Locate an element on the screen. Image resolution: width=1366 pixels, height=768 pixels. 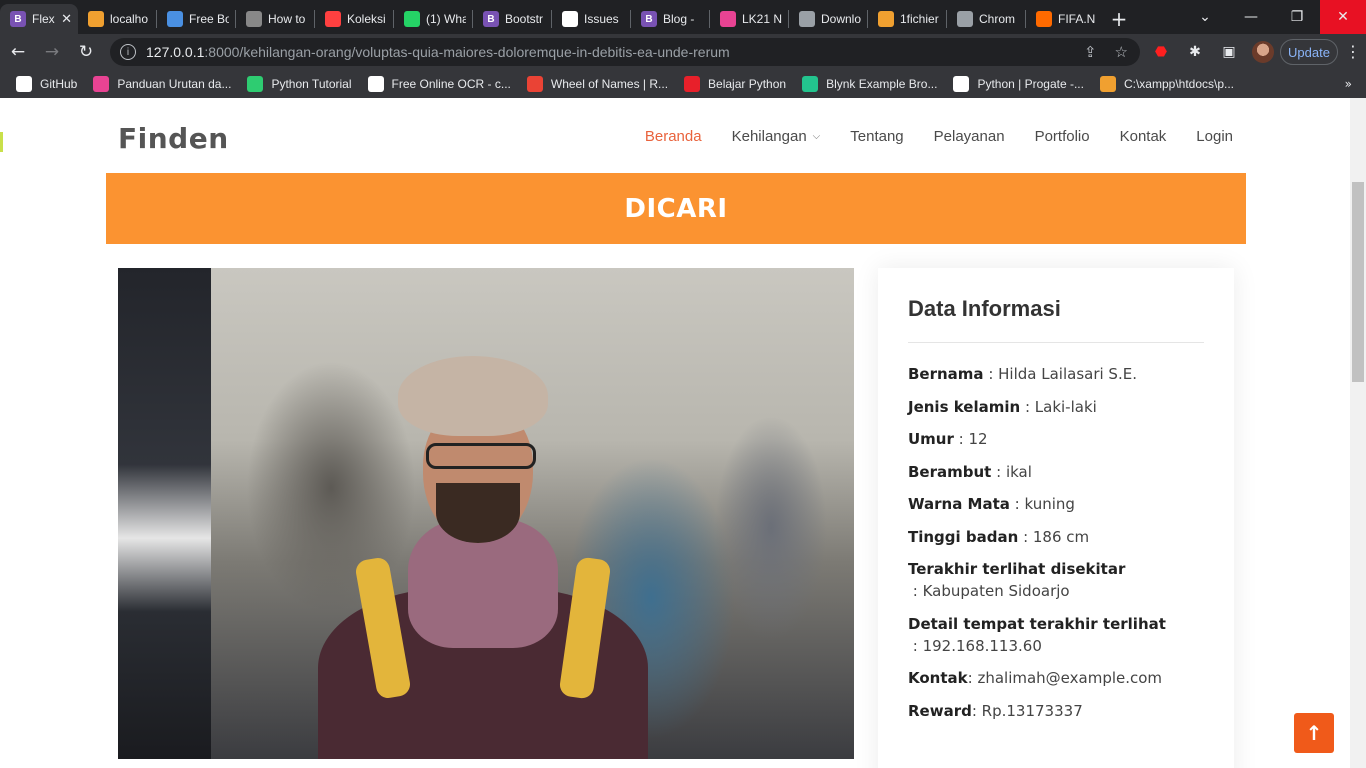
menu-kebab-icon: ⋮ is located at coordinates (1353, 51).